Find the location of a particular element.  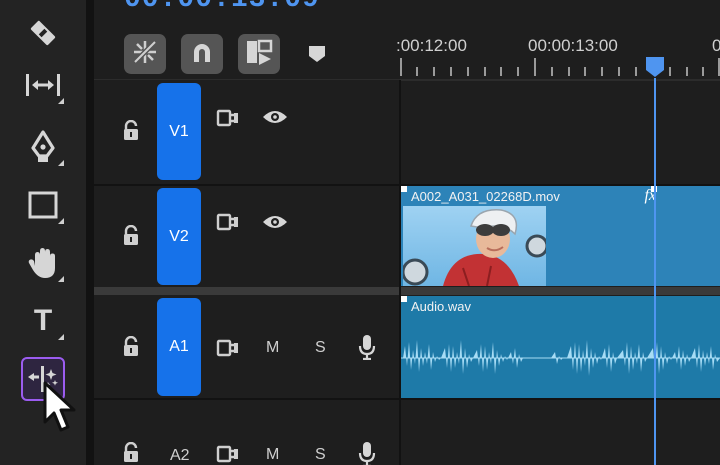

marker-icon is located at coordinates (317, 57).